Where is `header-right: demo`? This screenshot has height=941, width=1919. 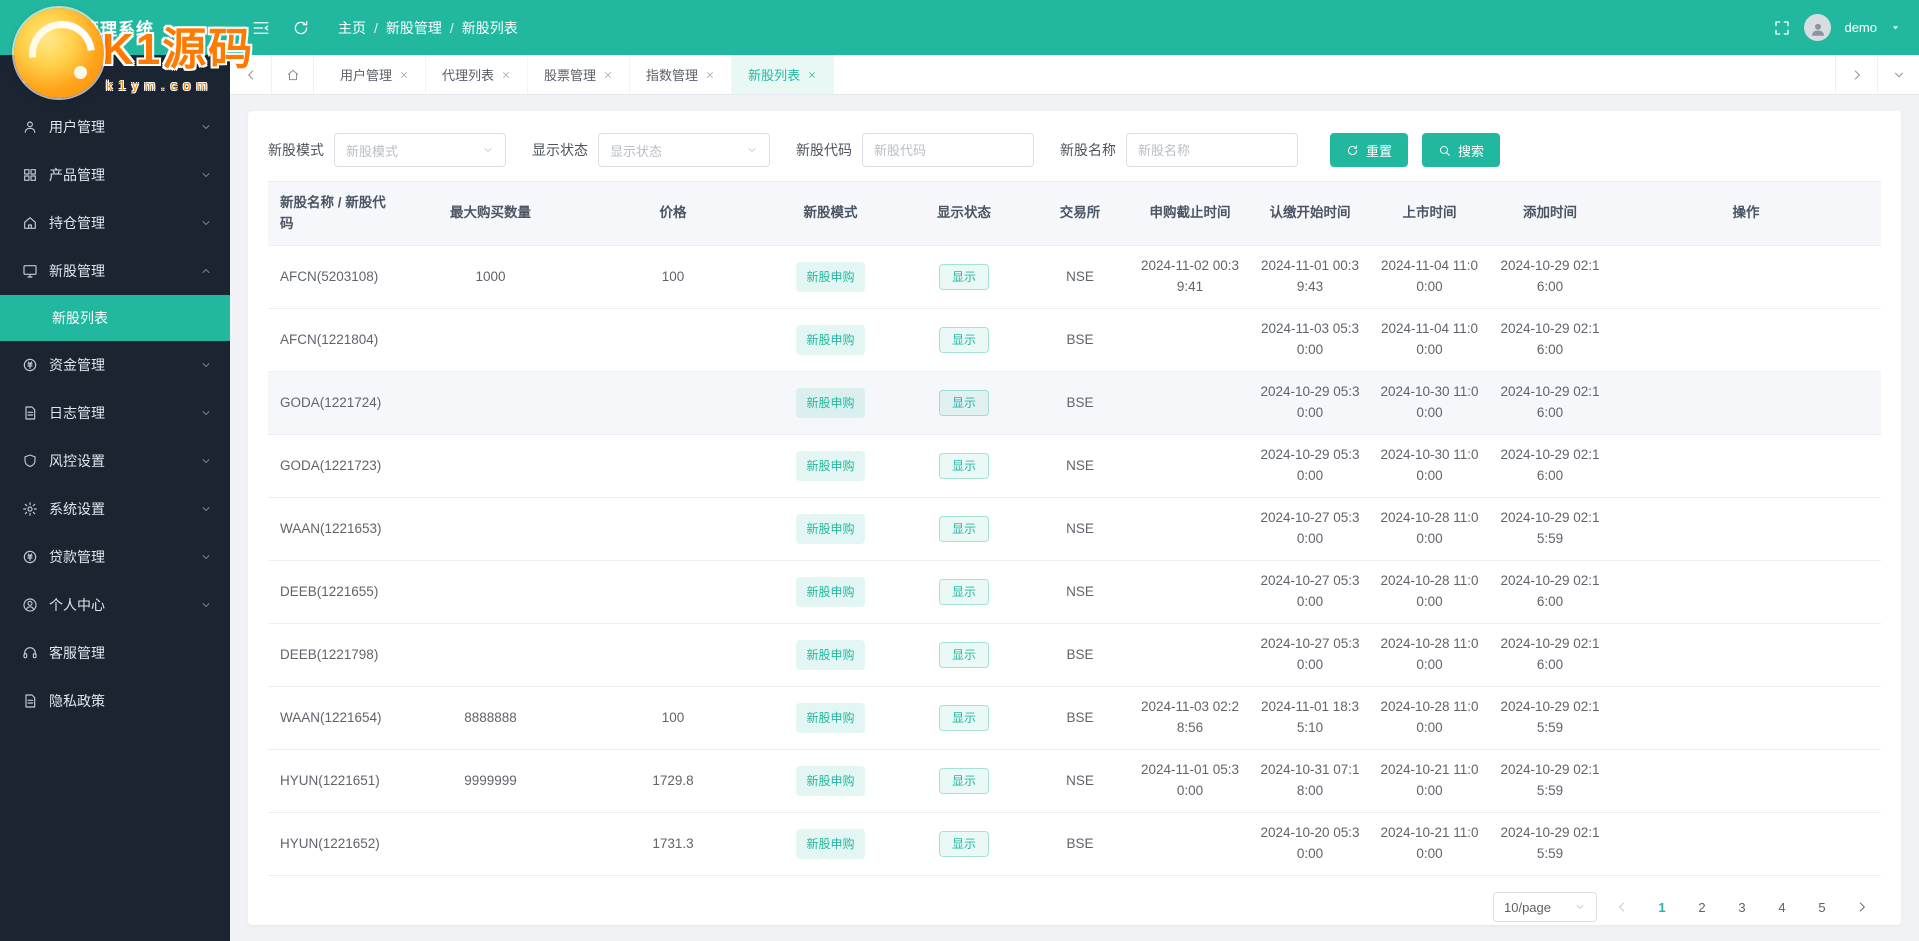
header-right: demo is located at coordinates (1846, 27).